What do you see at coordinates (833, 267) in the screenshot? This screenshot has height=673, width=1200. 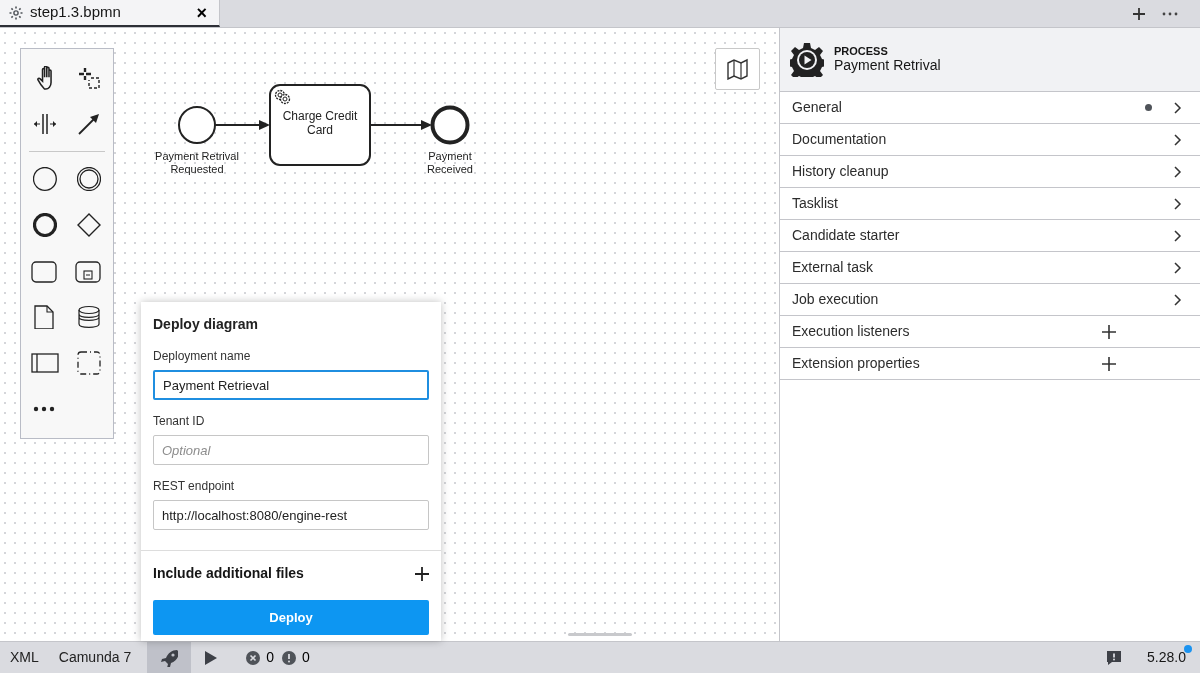 I see `group-label: External task` at bounding box center [833, 267].